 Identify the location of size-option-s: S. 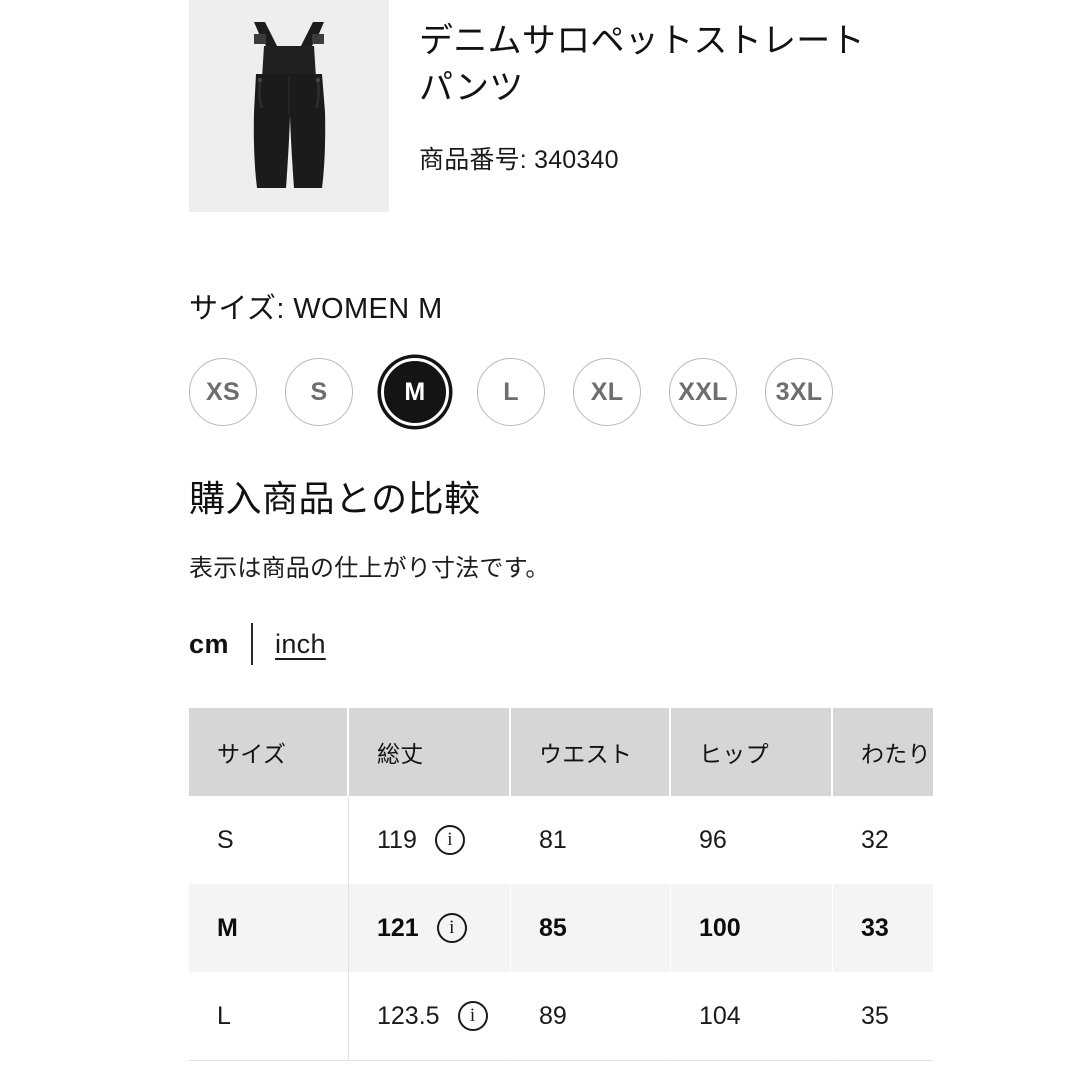
(319, 392).